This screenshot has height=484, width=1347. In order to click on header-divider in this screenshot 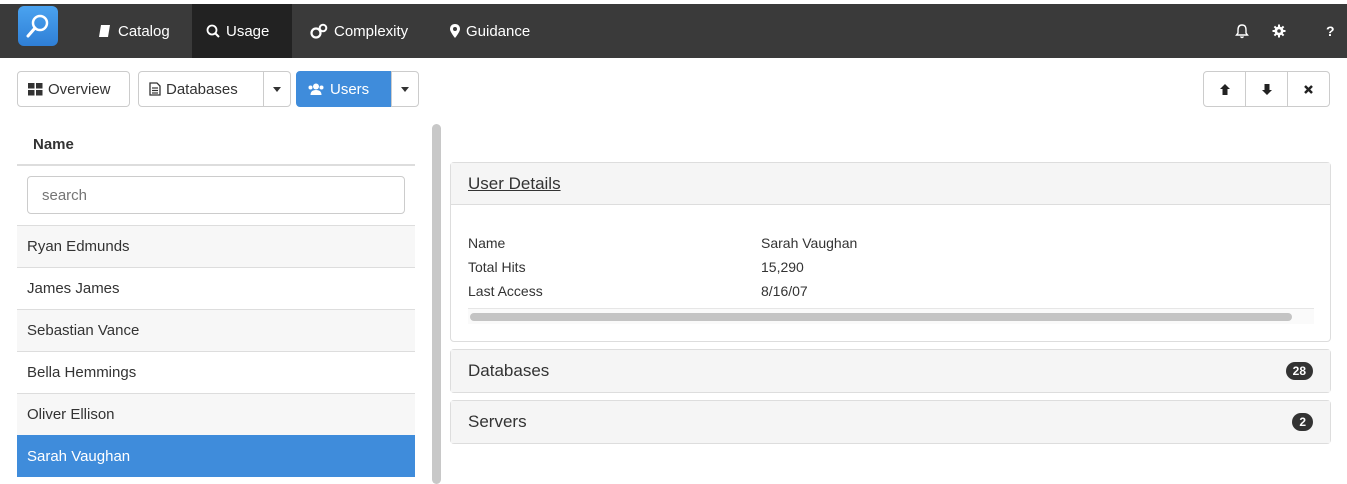, I will do `click(216, 165)`.